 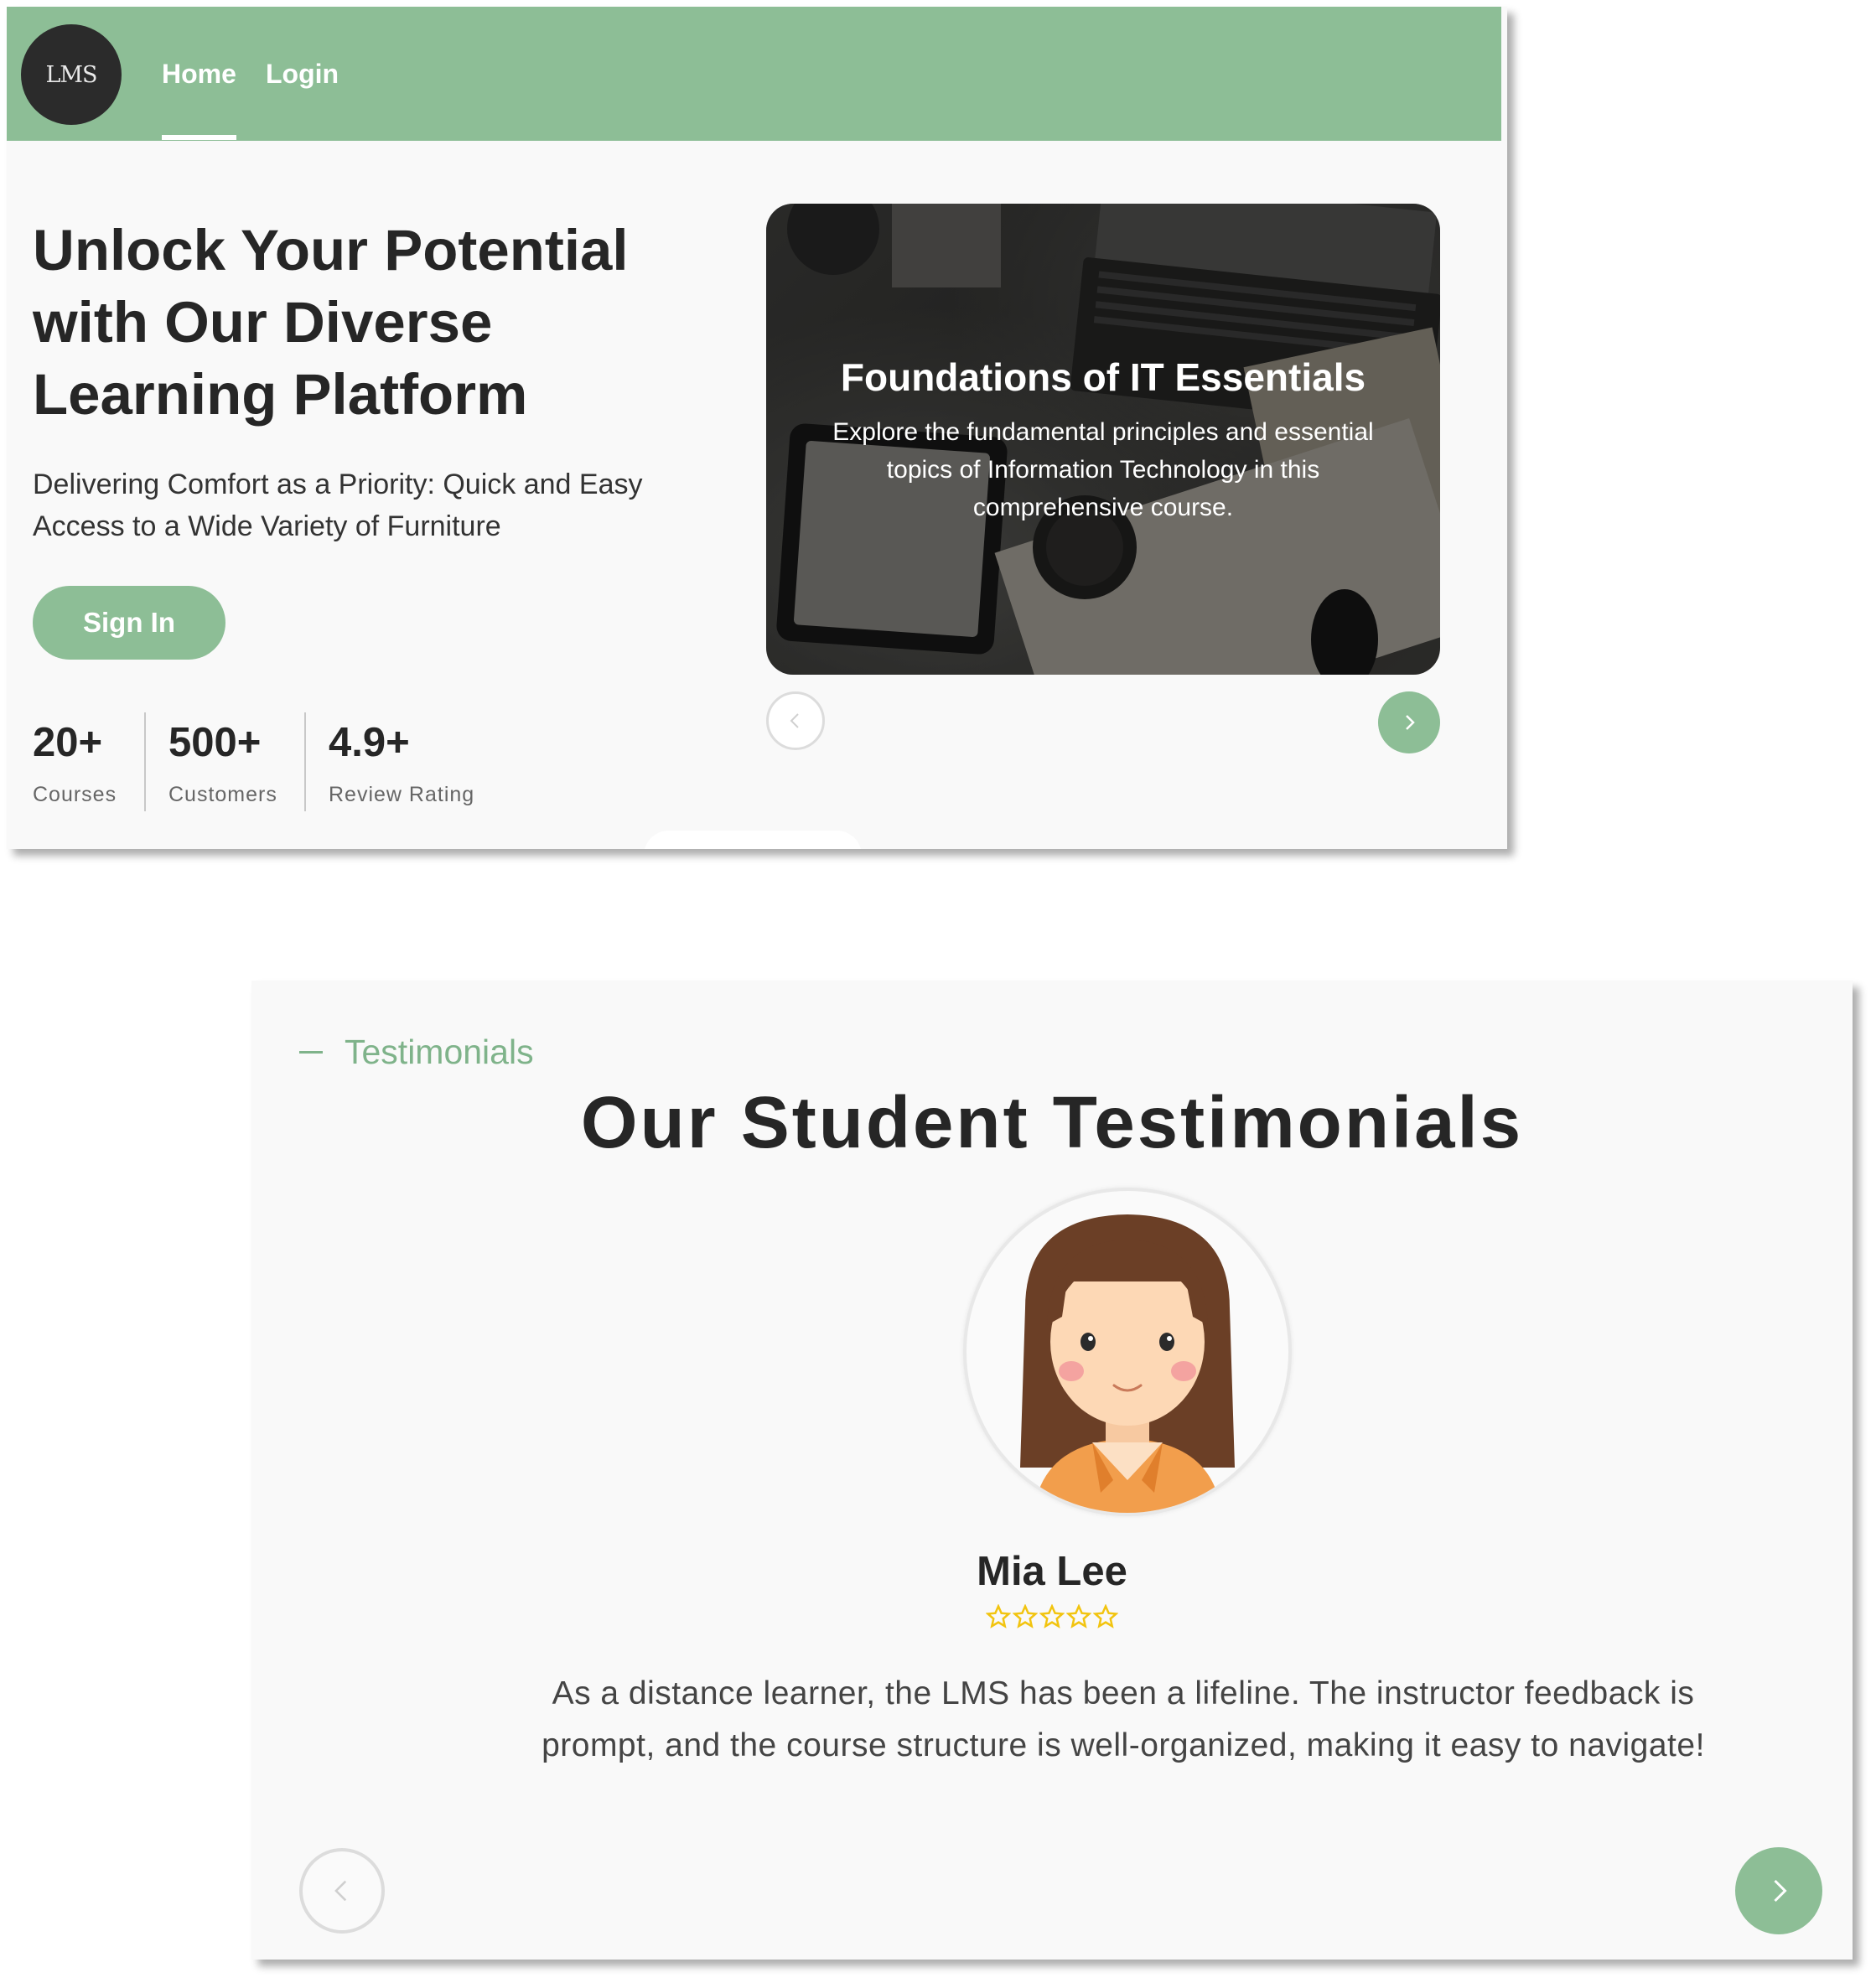 What do you see at coordinates (1127, 1364) in the screenshot?
I see `student-avatar-icon` at bounding box center [1127, 1364].